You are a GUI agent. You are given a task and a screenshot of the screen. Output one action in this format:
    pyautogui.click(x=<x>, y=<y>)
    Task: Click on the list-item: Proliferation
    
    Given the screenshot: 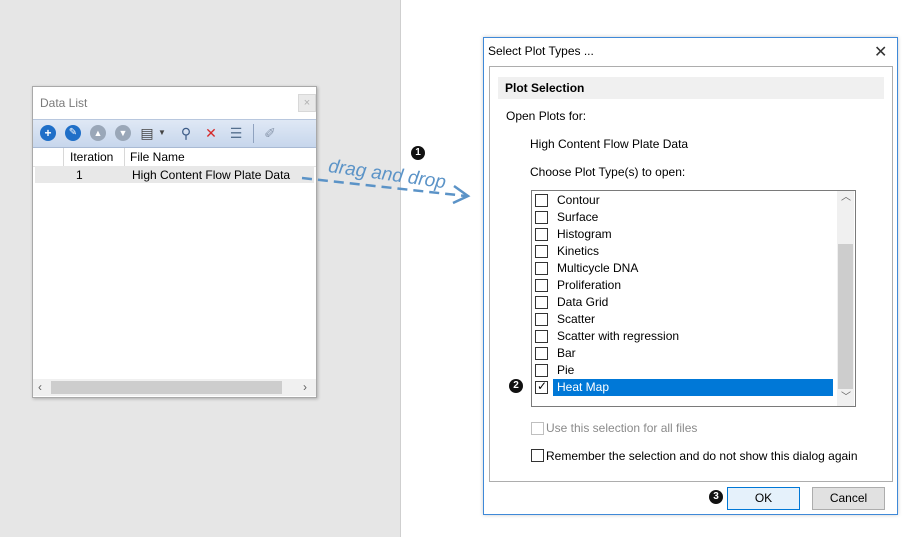 What is the action you would take?
    pyautogui.click(x=683, y=285)
    